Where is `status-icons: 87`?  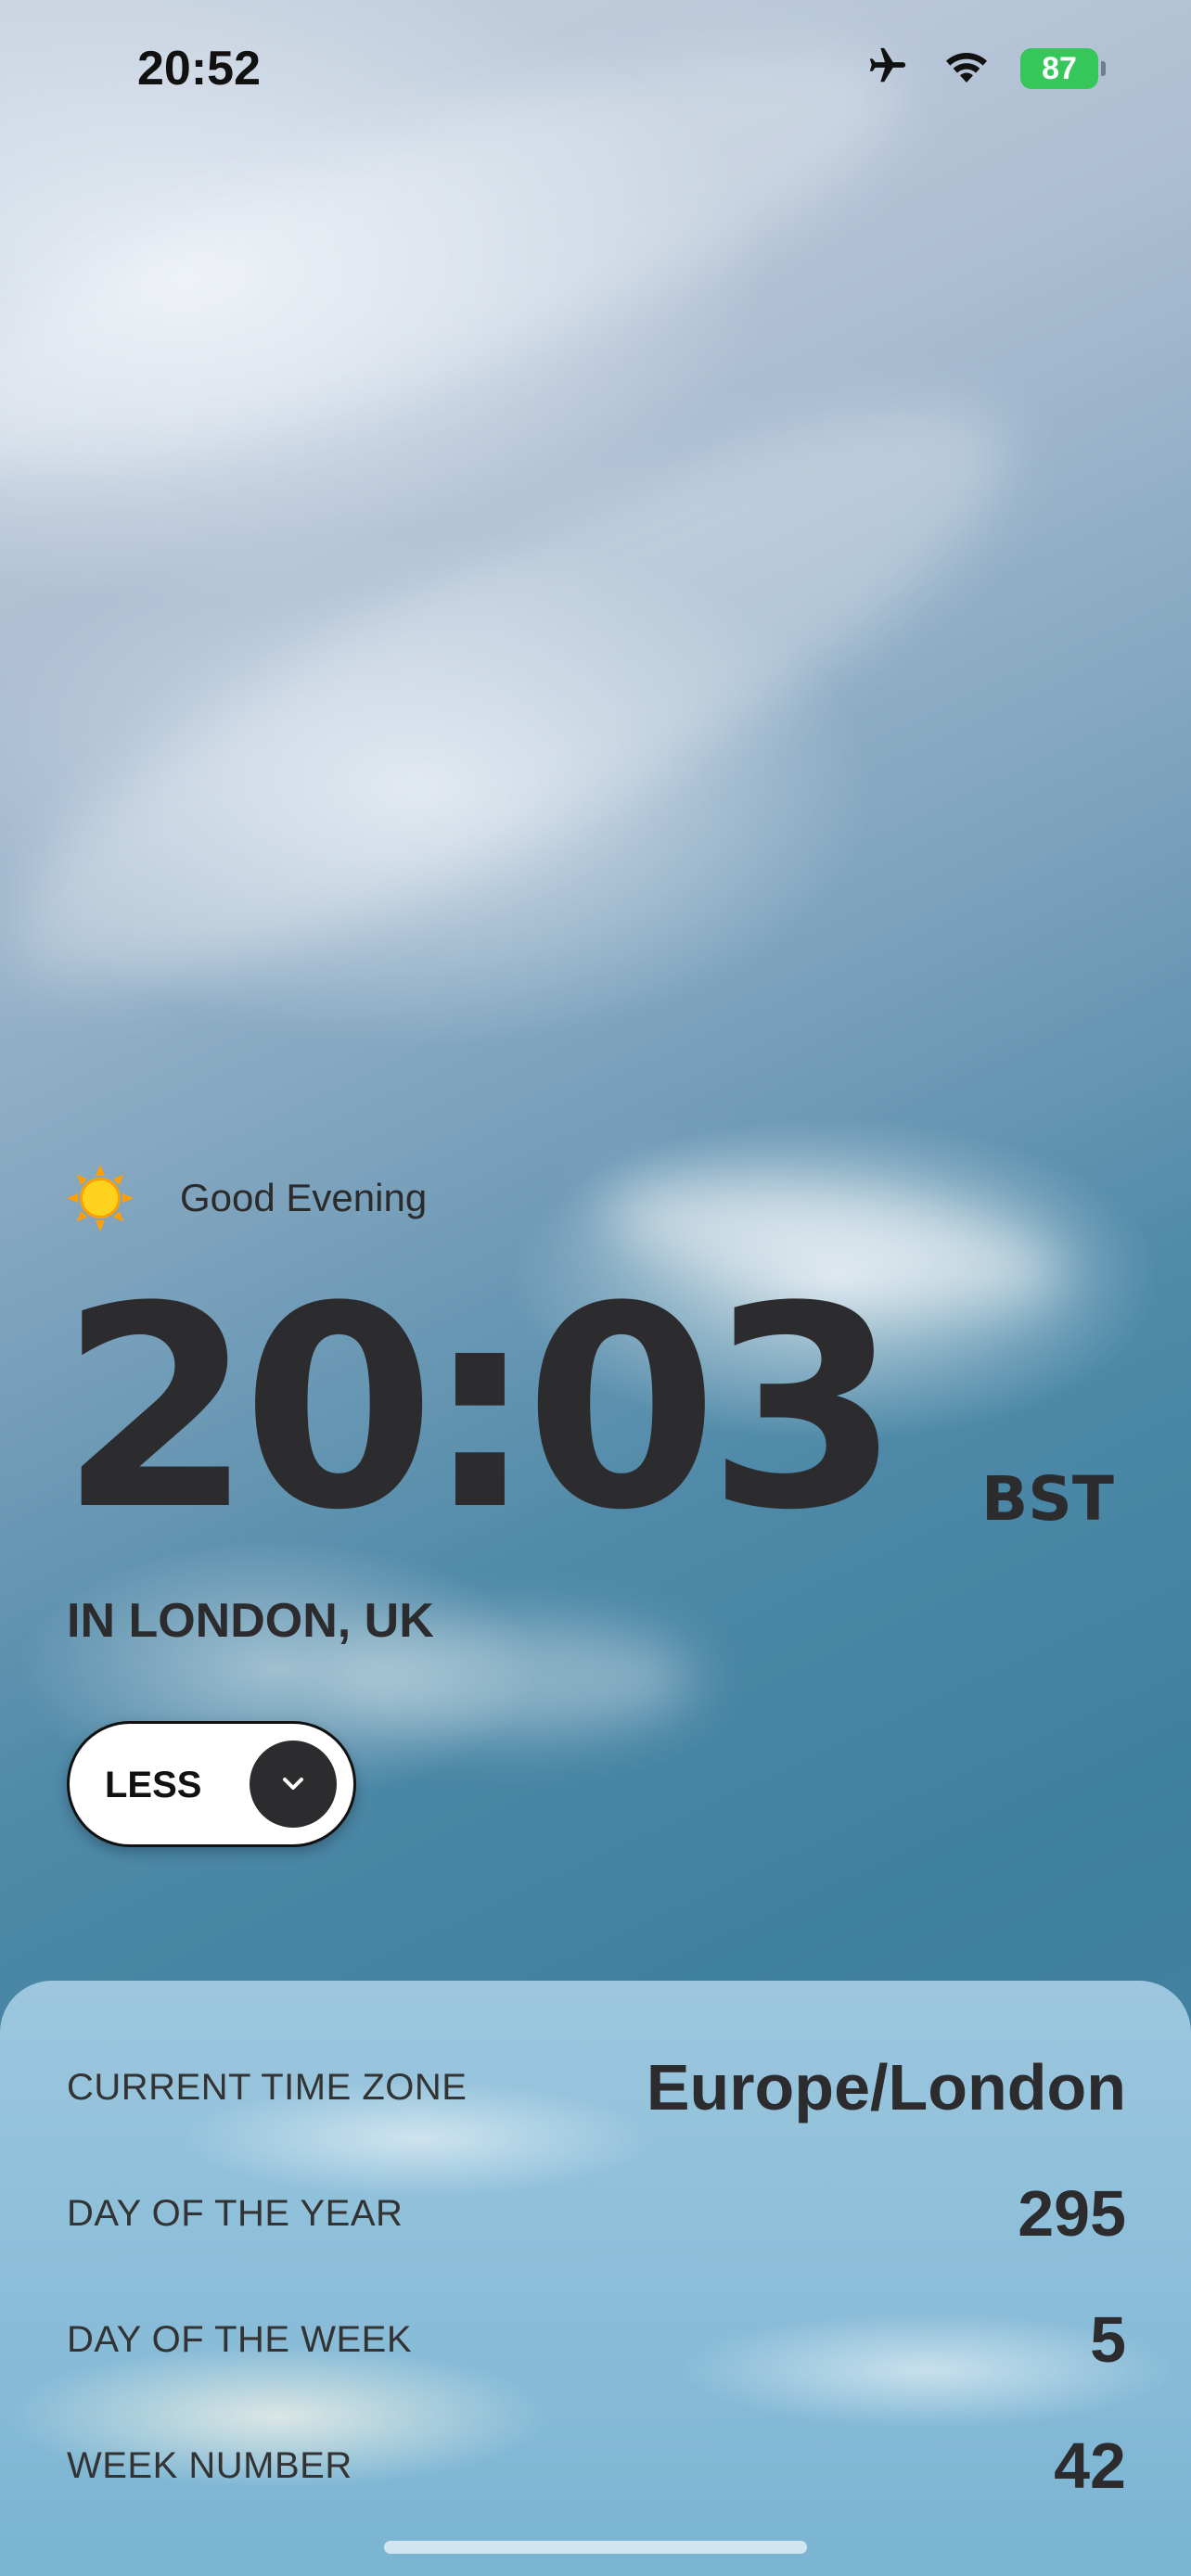 status-icons: 87 is located at coordinates (984, 68).